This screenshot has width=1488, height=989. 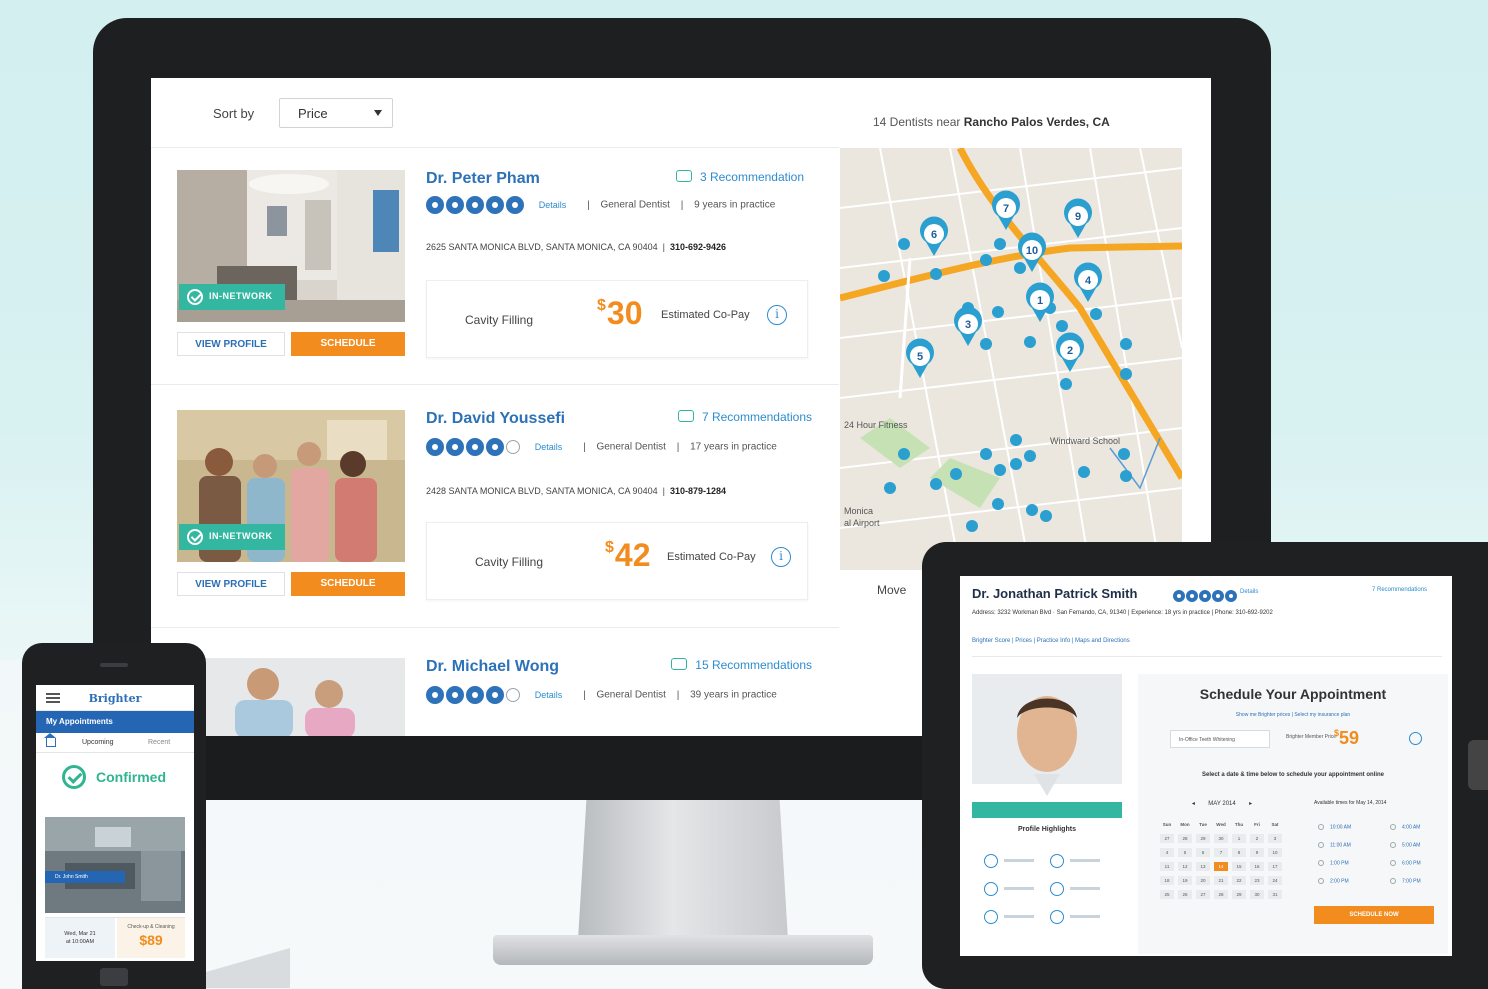 I want to click on calendar-day: 16, so click(x=1257, y=866).